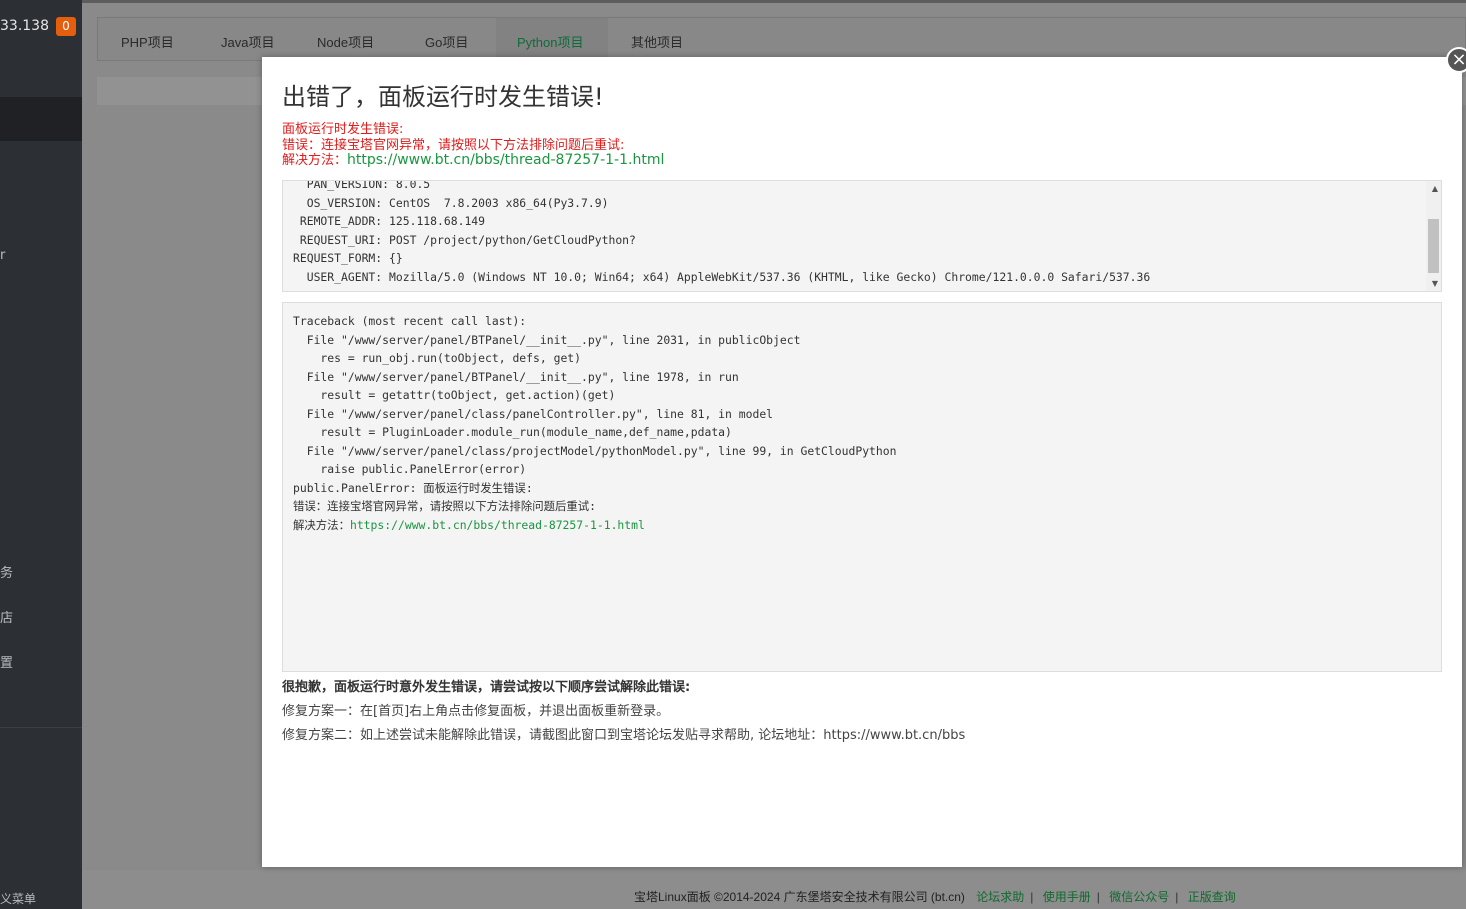 This screenshot has height=909, width=1466. I want to click on error-solution-label: 解决方法：, so click(315, 160).